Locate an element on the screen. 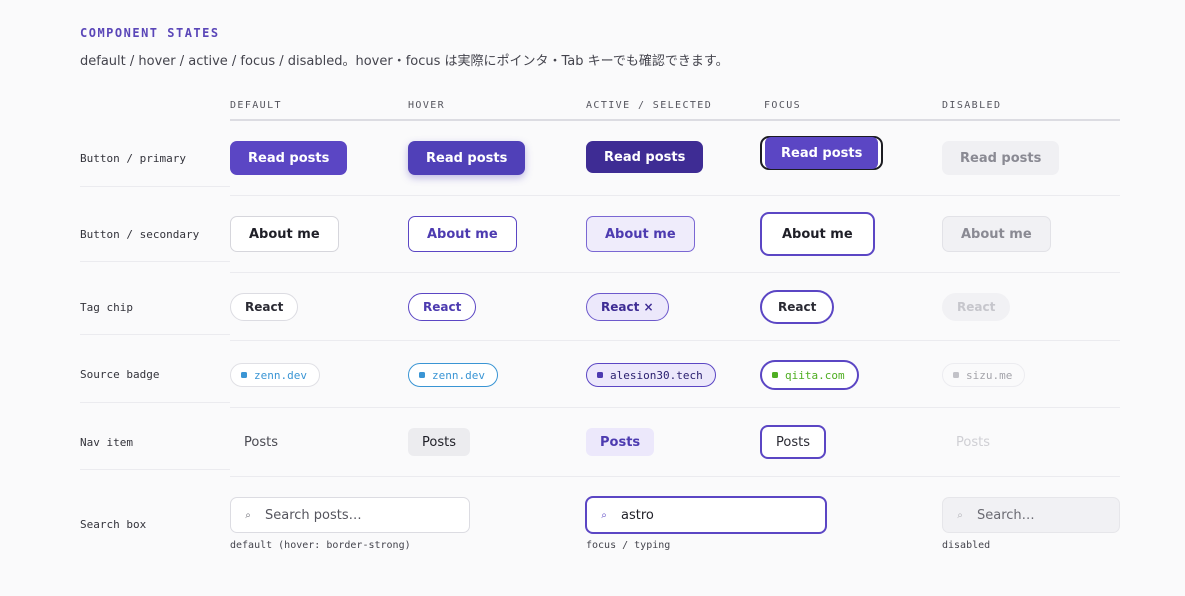 The width and height of the screenshot is (1185, 596). nav-item-focus: Posts is located at coordinates (793, 442).